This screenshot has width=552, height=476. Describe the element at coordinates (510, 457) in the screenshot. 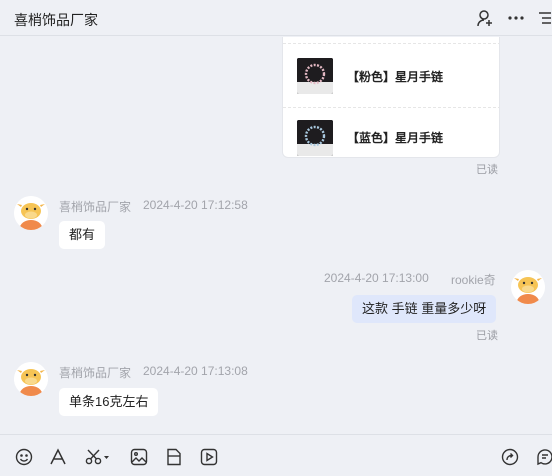

I see `share-icon` at that location.